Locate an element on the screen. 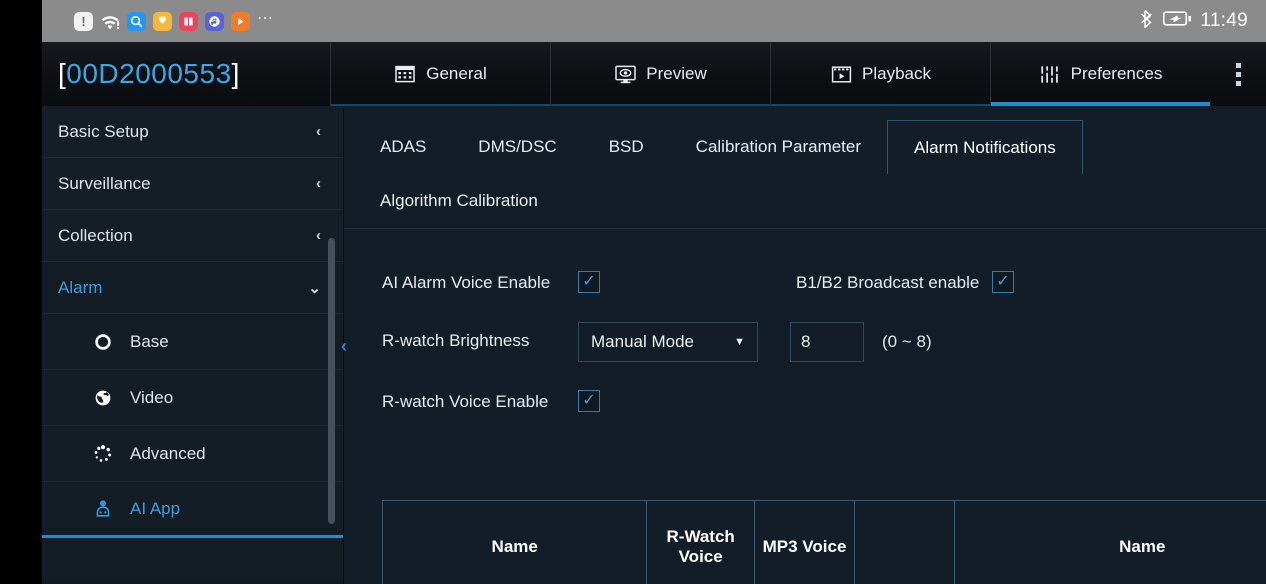  sidebar-item-alarm: Alarm ⌄ is located at coordinates (192, 288).